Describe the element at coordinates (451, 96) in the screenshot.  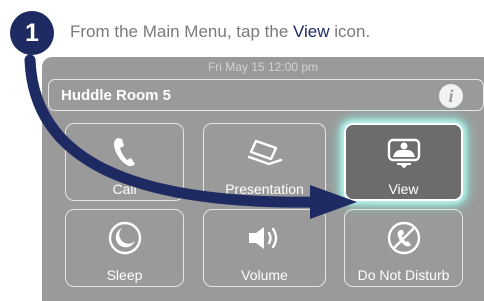
I see `info-icon: i` at that location.